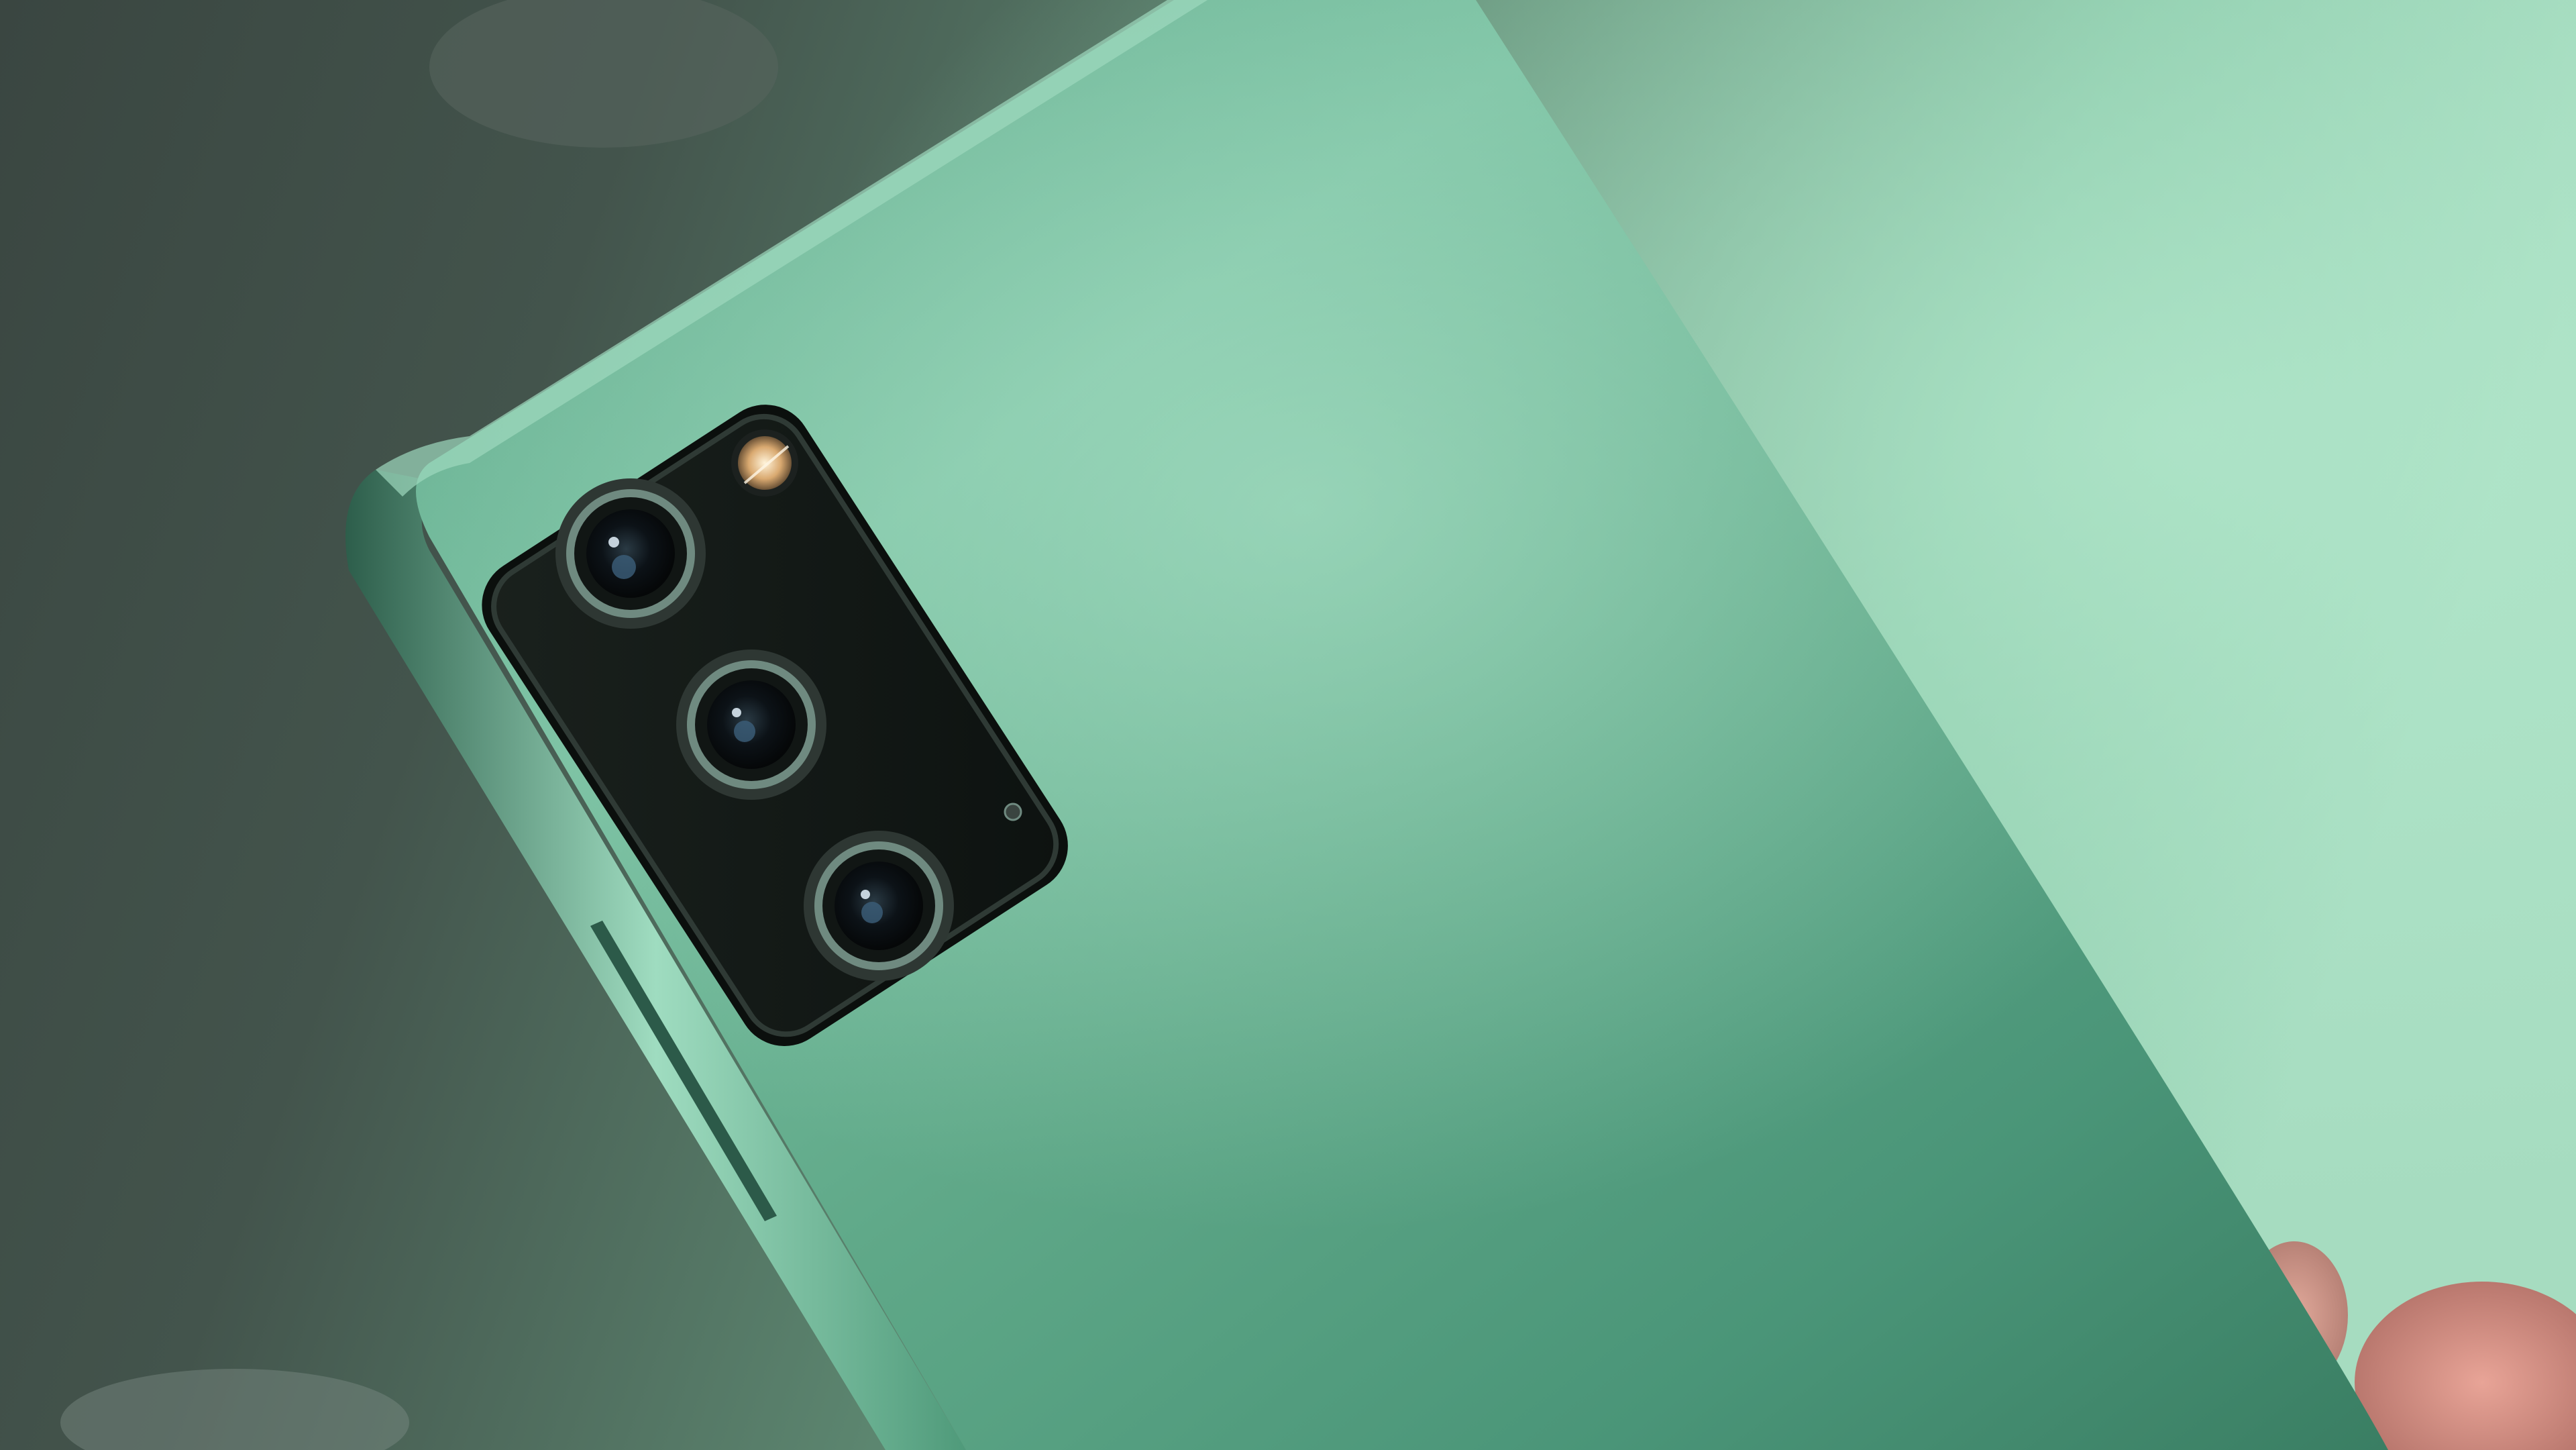 Image resolution: width=2576 pixels, height=1450 pixels. I want to click on camera-lens-top, so click(630, 553).